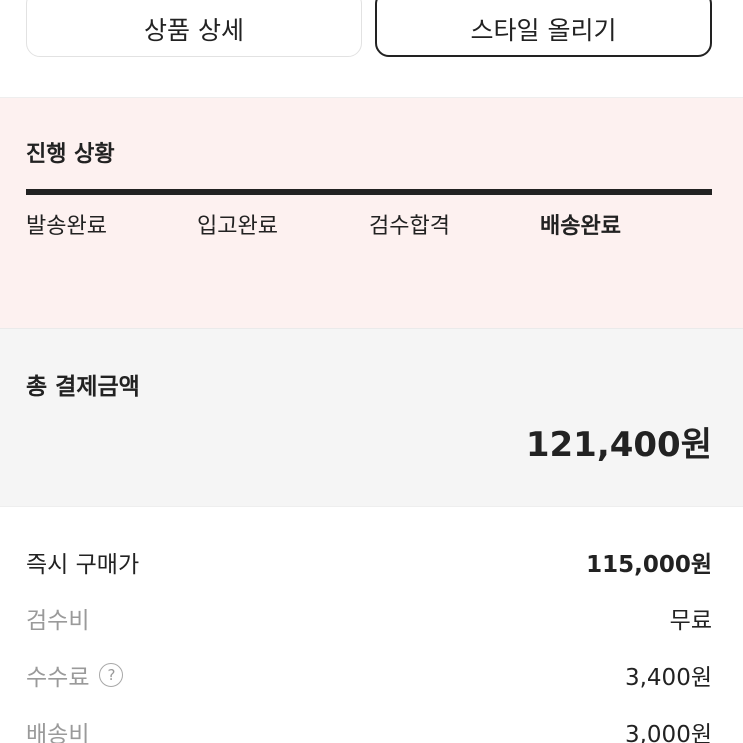 This screenshot has height=743, width=743. What do you see at coordinates (580, 226) in the screenshot?
I see `step-delivered: 배송완료` at bounding box center [580, 226].